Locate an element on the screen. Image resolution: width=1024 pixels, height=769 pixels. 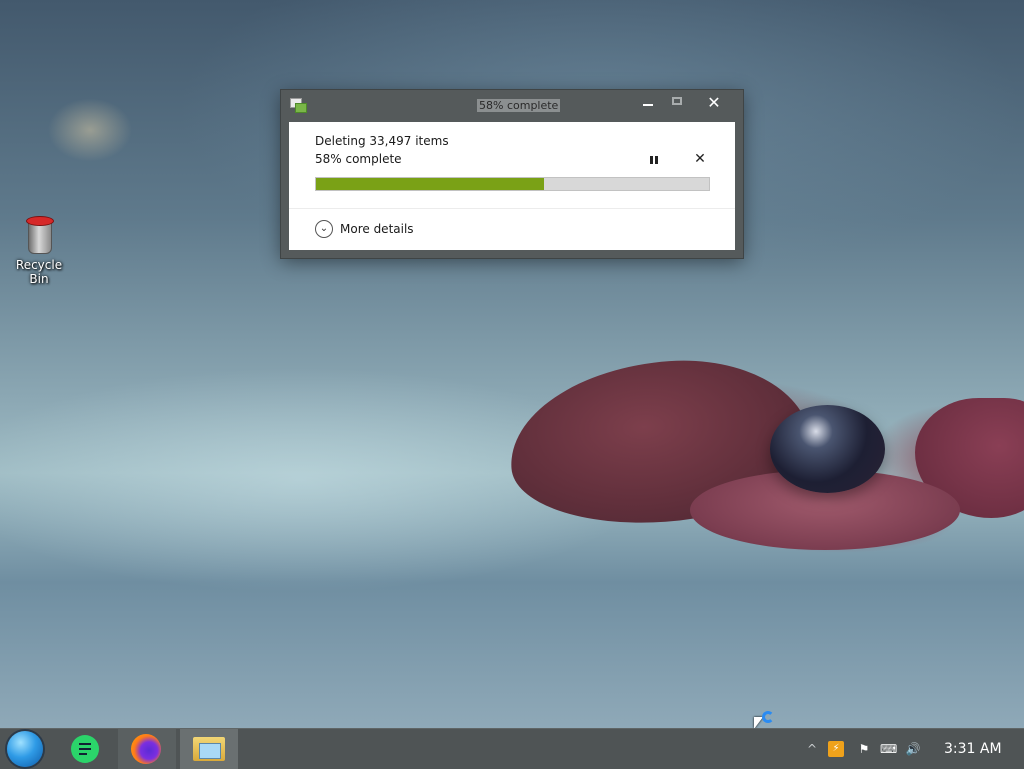
minimize-icon is located at coordinates (648, 105).